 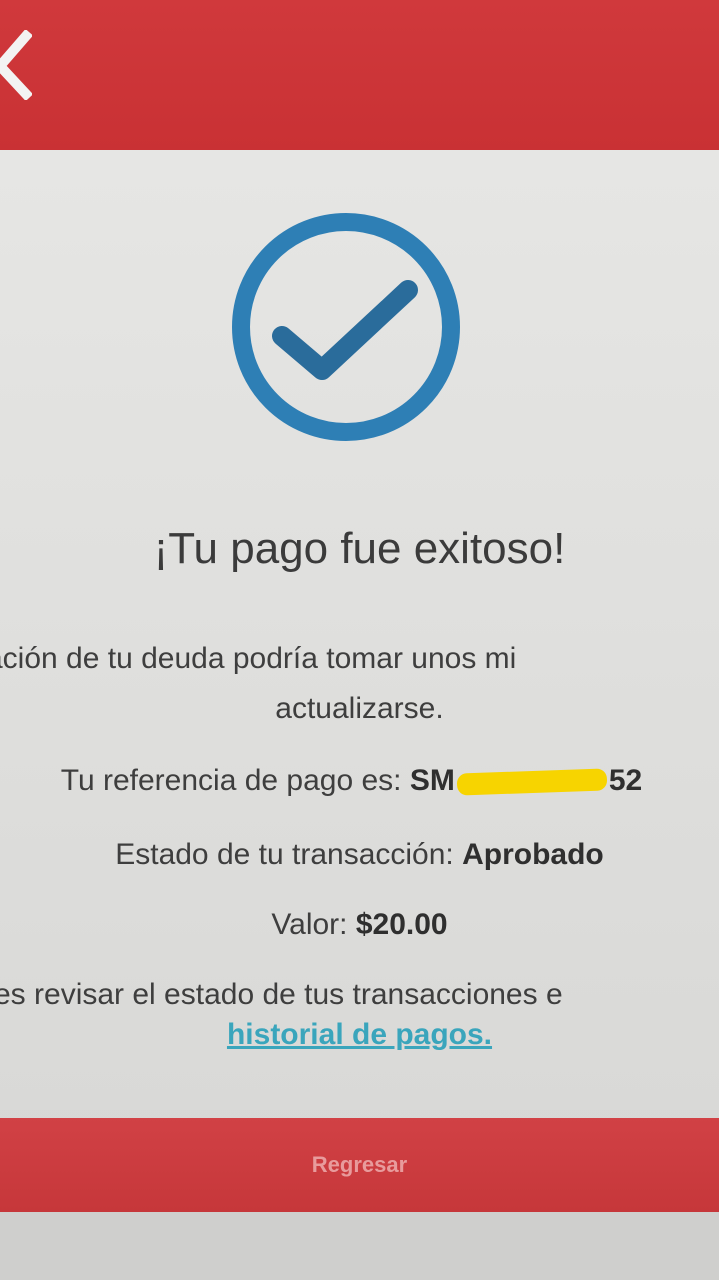 What do you see at coordinates (532, 782) in the screenshot?
I see `redaction-marker` at bounding box center [532, 782].